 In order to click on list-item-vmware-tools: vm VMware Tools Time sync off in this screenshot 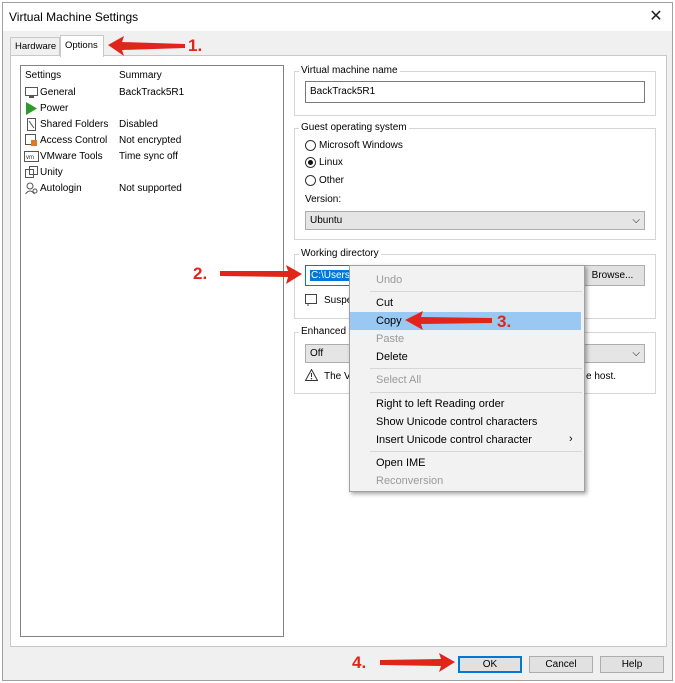, I will do `click(152, 157)`.